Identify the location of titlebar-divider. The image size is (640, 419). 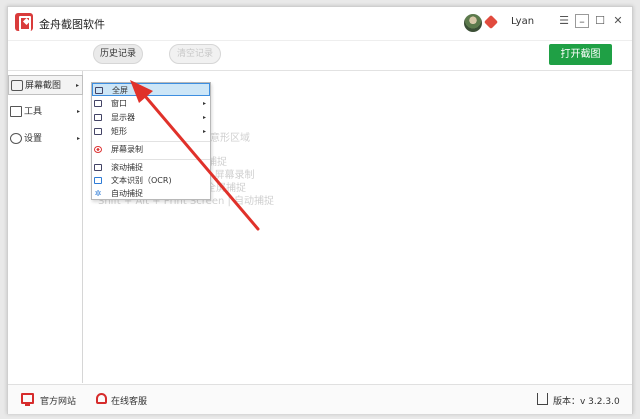
(320, 40).